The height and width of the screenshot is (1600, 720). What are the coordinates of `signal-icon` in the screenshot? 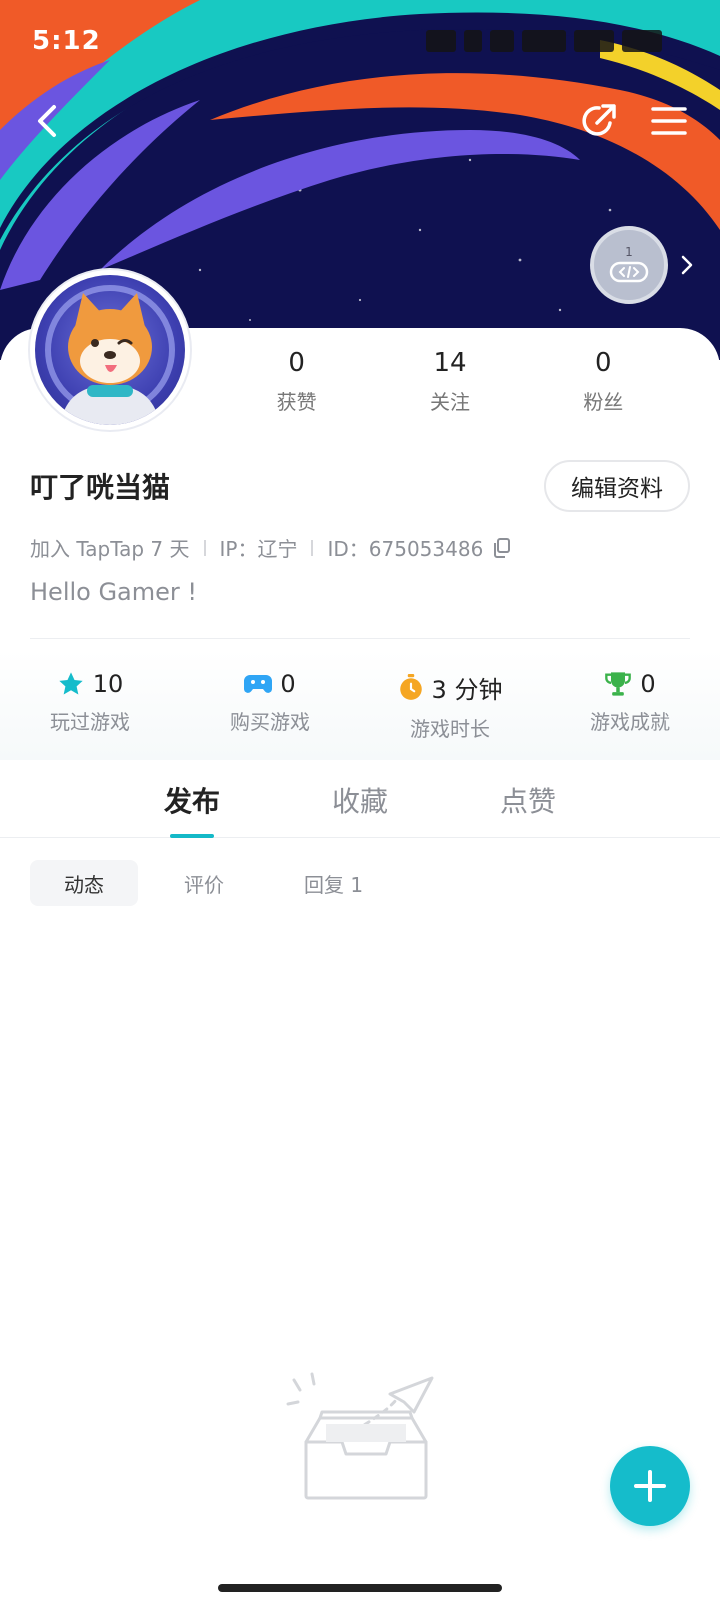 It's located at (544, 41).